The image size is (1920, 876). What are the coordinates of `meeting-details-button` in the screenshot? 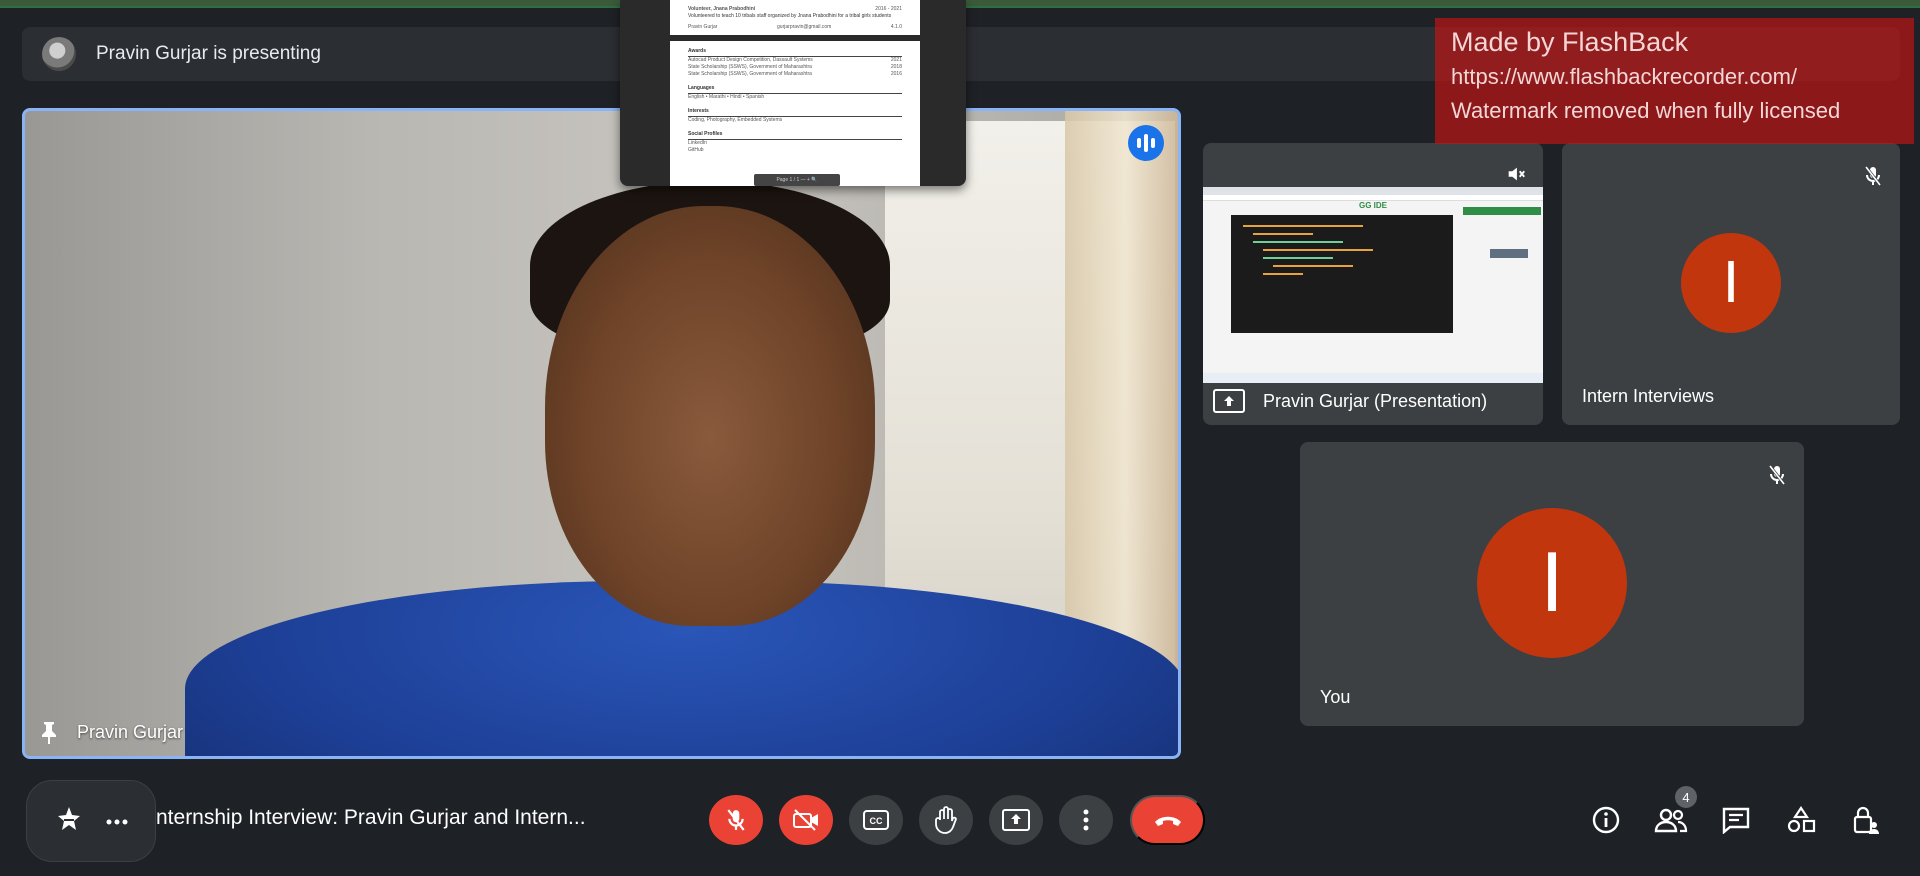 It's located at (1606, 820).